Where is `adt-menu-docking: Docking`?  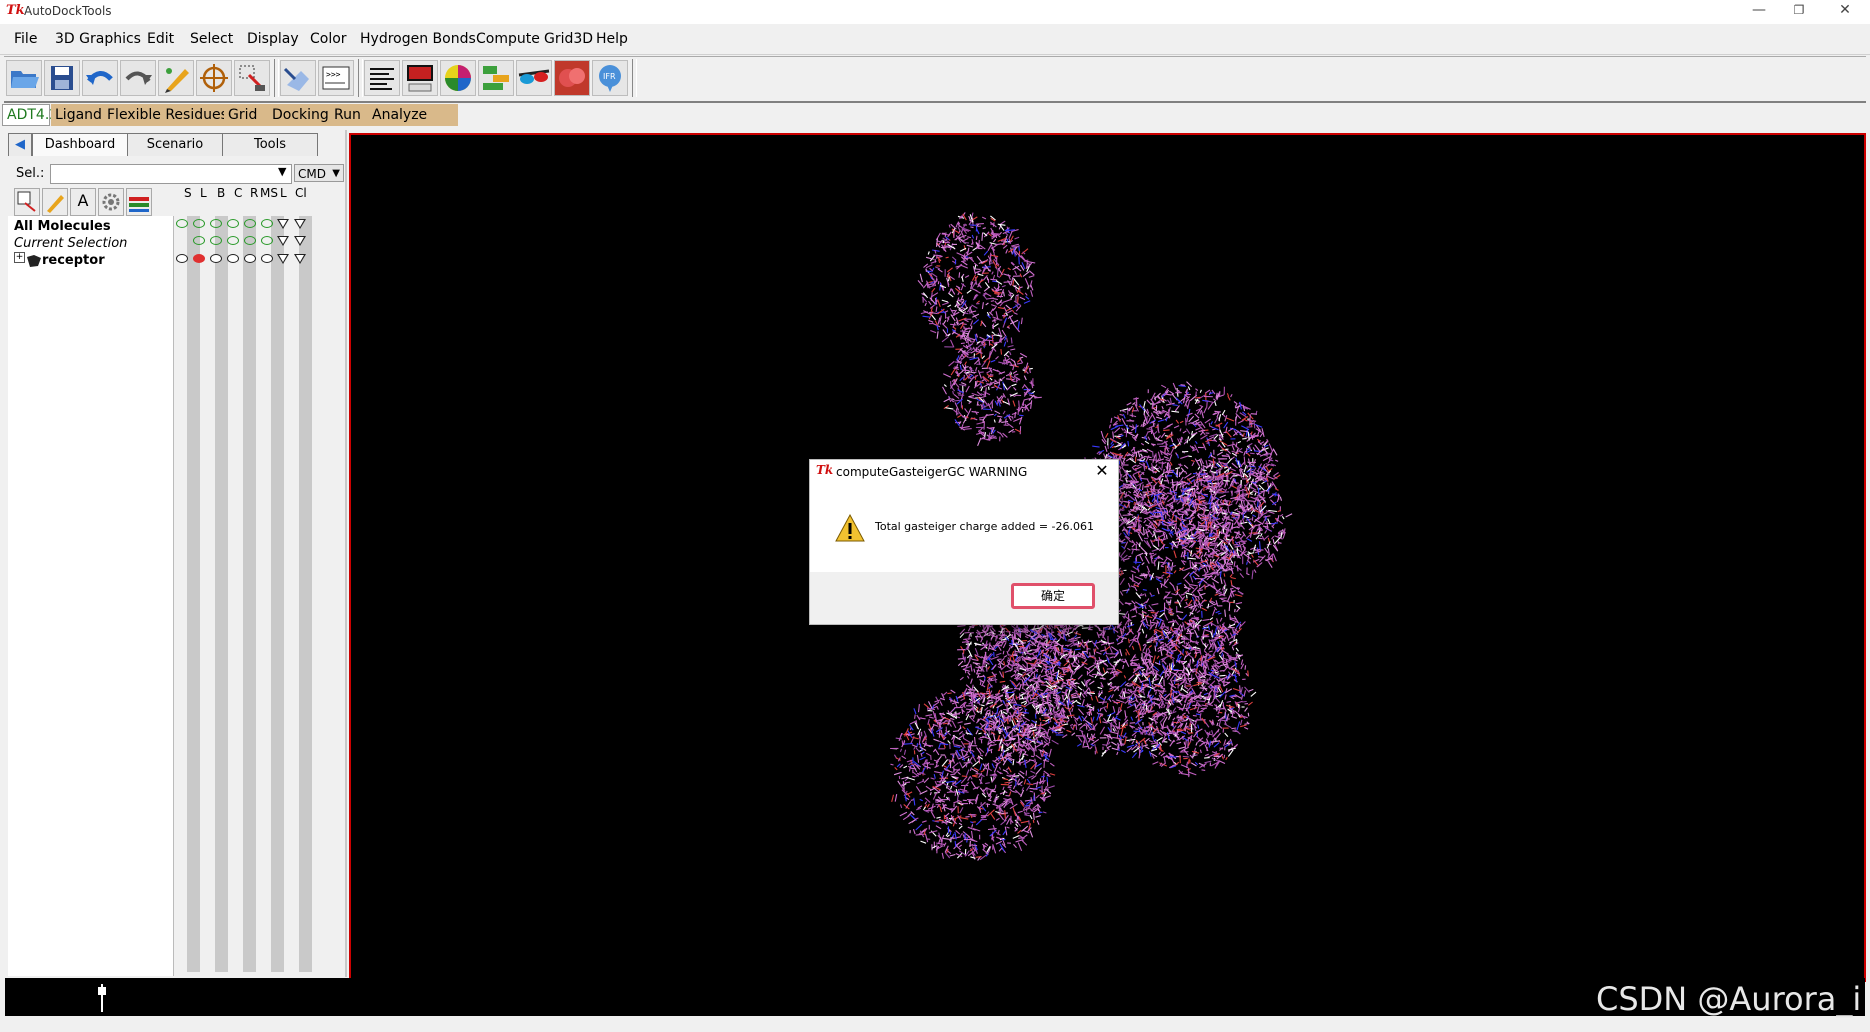
adt-menu-docking: Docking is located at coordinates (303, 115).